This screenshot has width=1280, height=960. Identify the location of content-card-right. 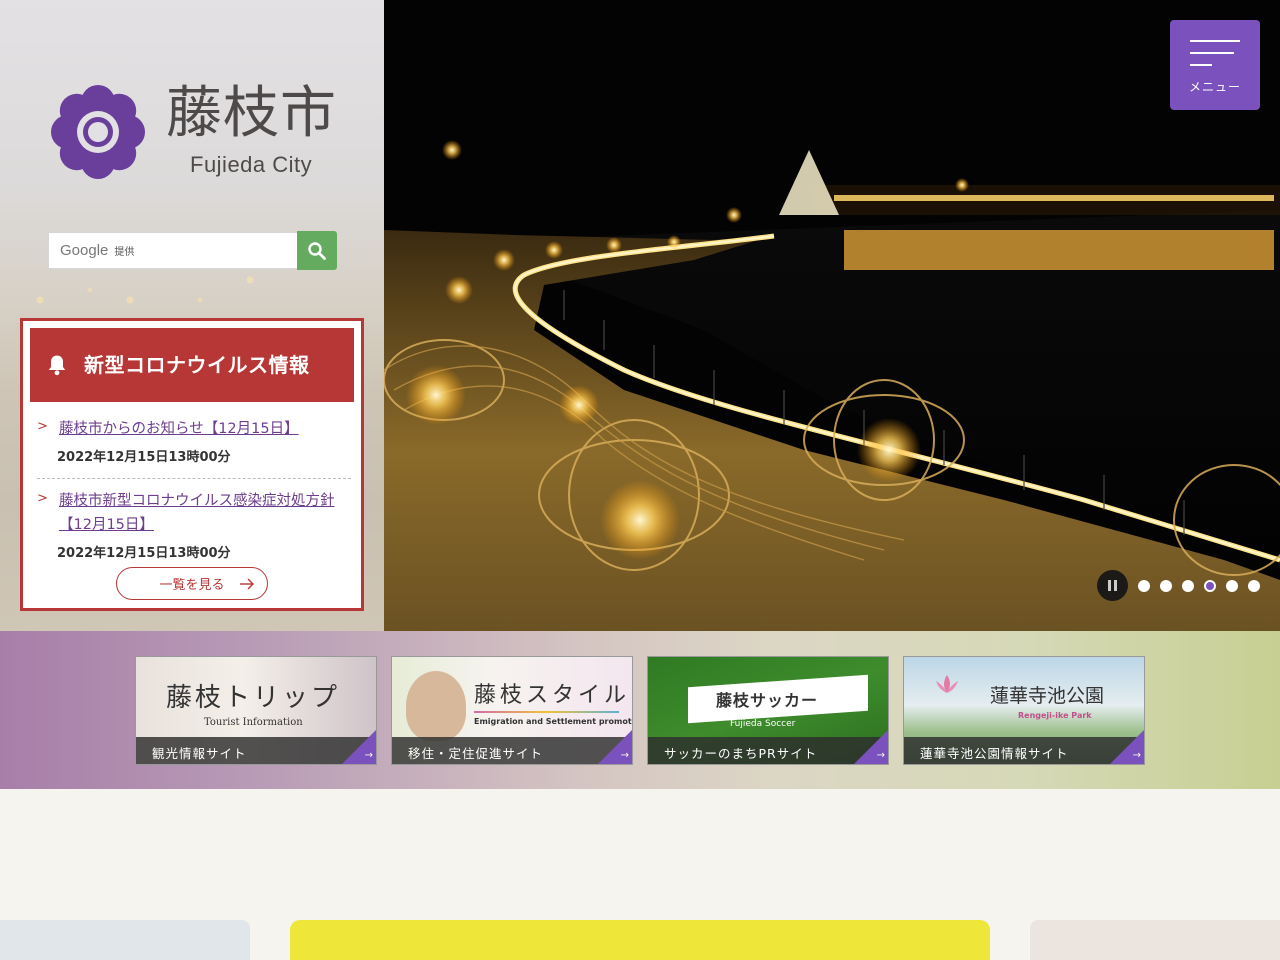
(1155, 940).